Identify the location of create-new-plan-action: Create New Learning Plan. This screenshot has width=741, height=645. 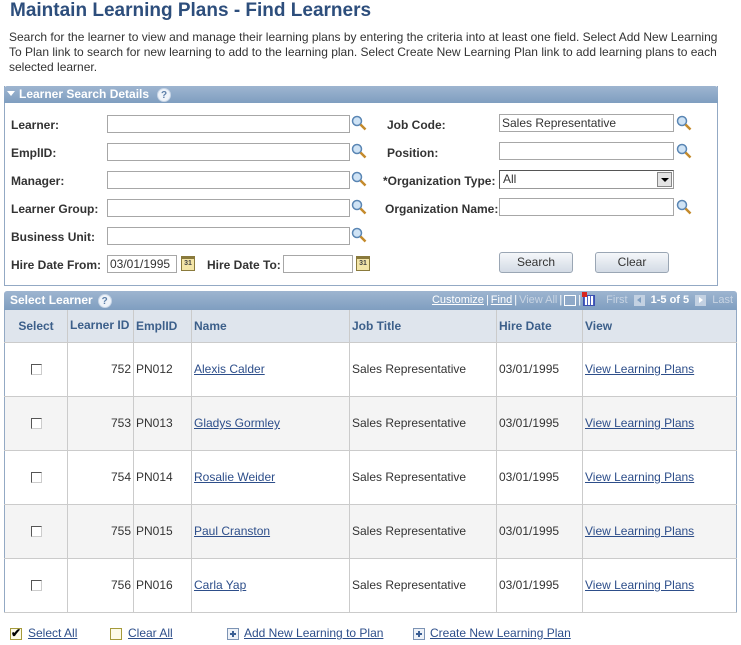
(492, 633).